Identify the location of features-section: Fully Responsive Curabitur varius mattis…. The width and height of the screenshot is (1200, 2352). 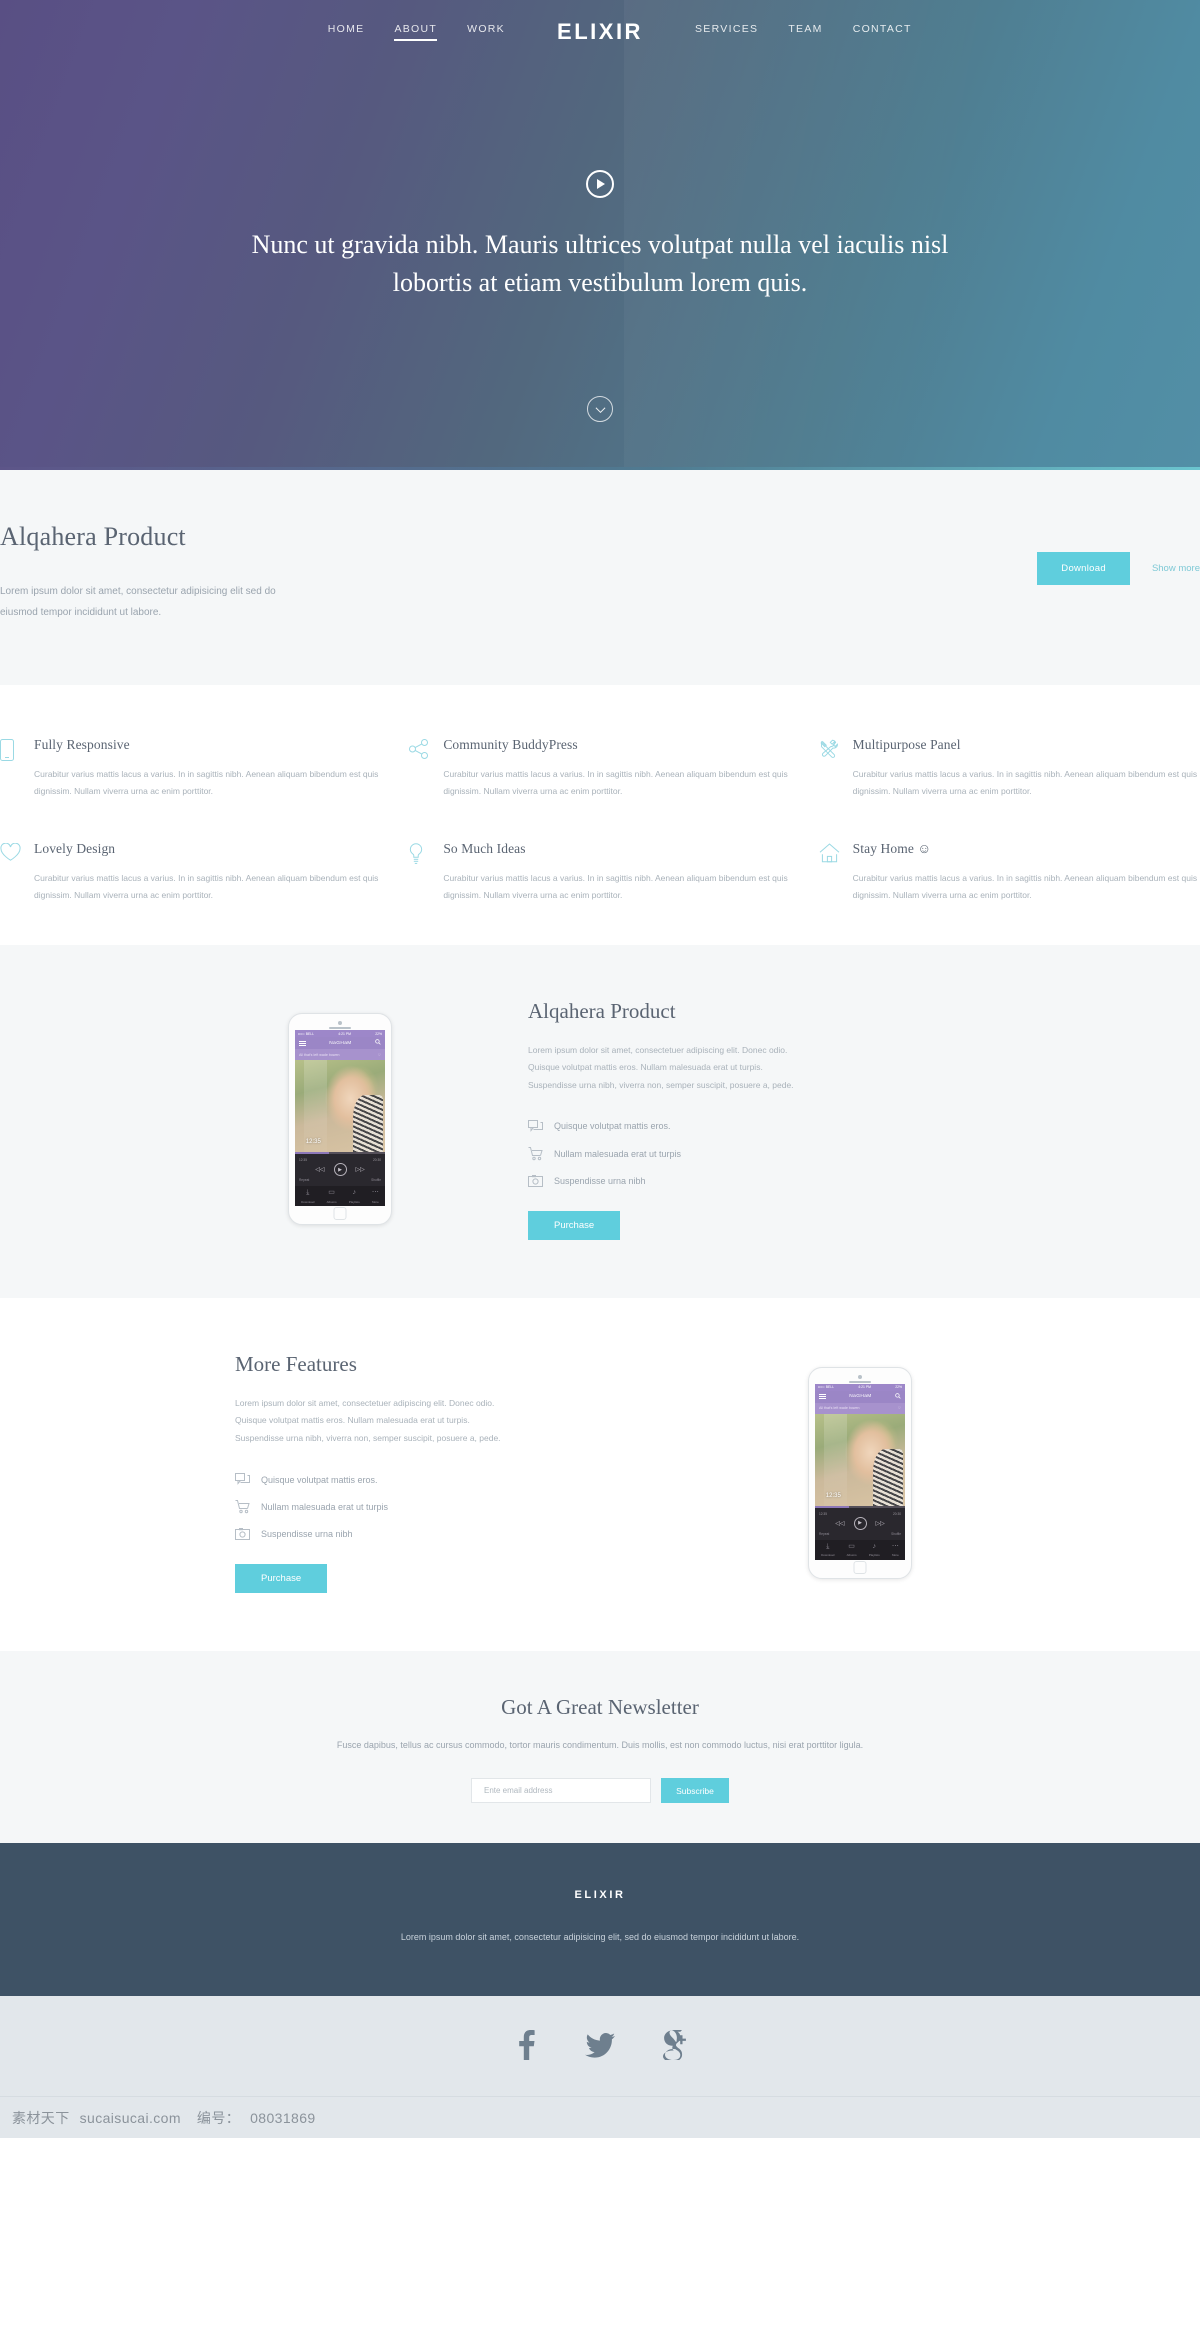
(600, 815).